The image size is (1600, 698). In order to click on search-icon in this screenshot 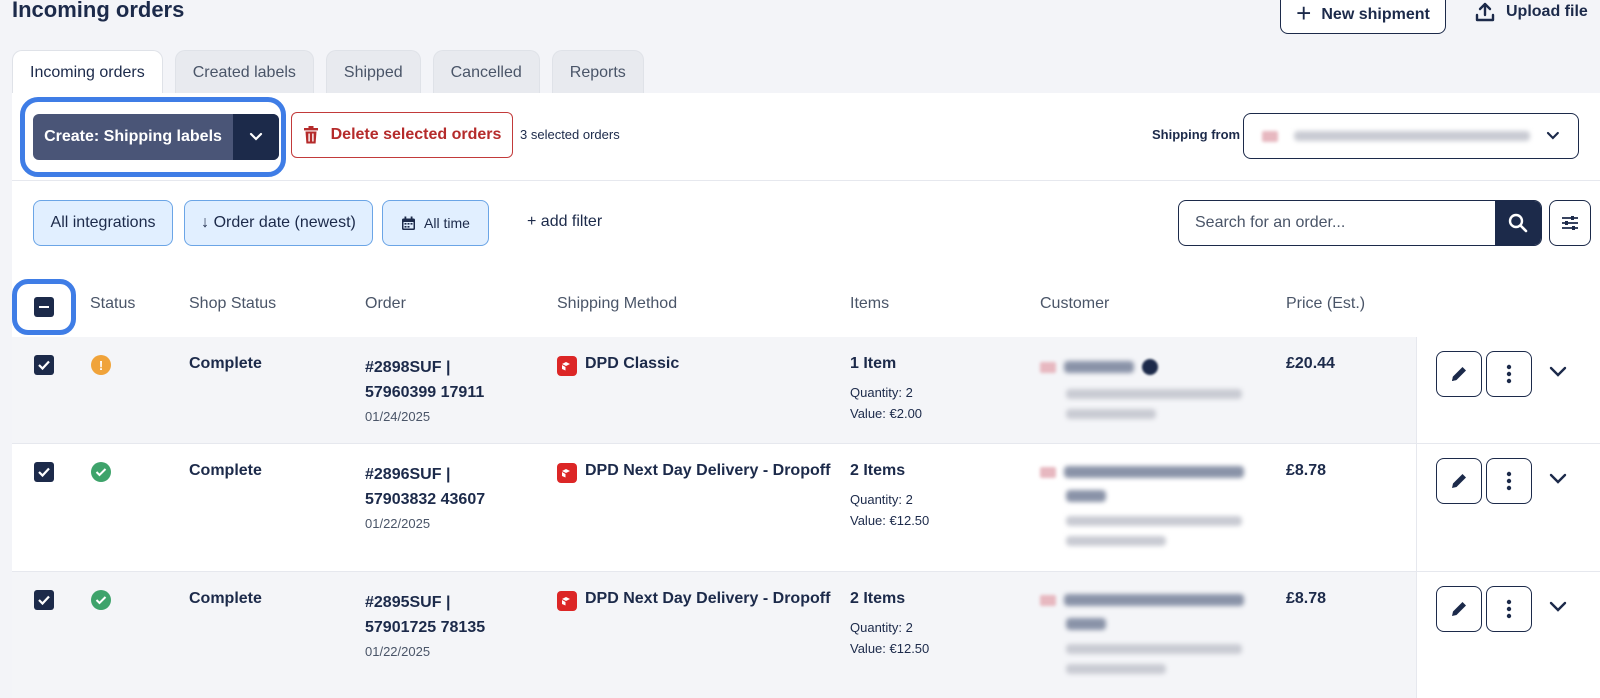, I will do `click(1518, 223)`.